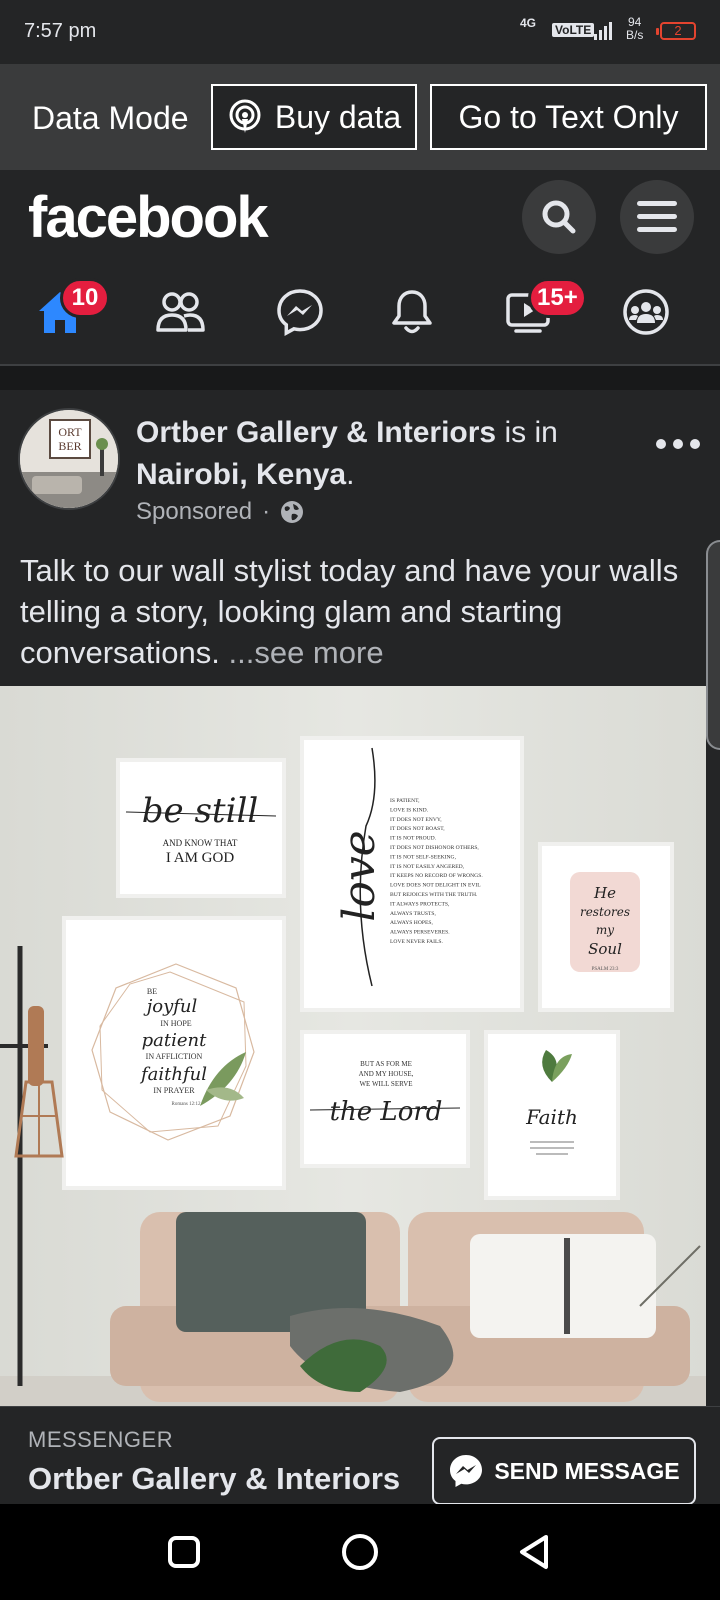 Image resolution: width=720 pixels, height=1600 pixels. What do you see at coordinates (292, 512) in the screenshot?
I see `globe-icon` at bounding box center [292, 512].